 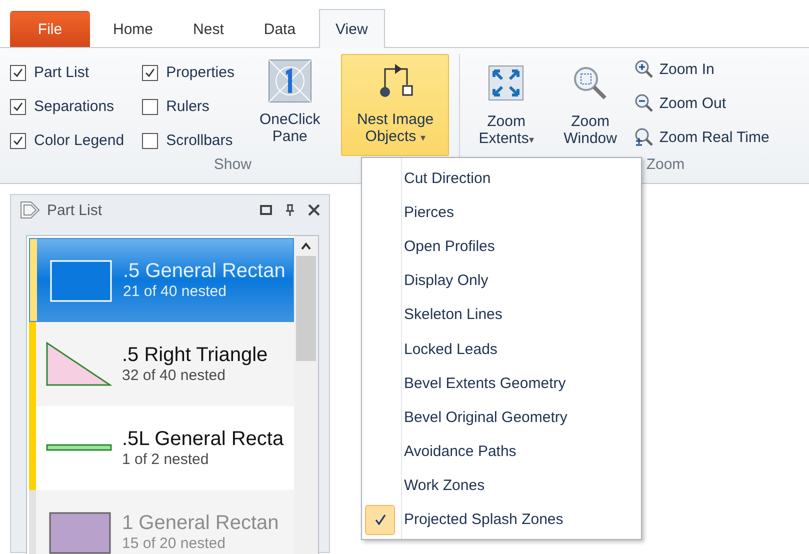 What do you see at coordinates (501, 315) in the screenshot?
I see `menu-item: Skeleton Lines` at bounding box center [501, 315].